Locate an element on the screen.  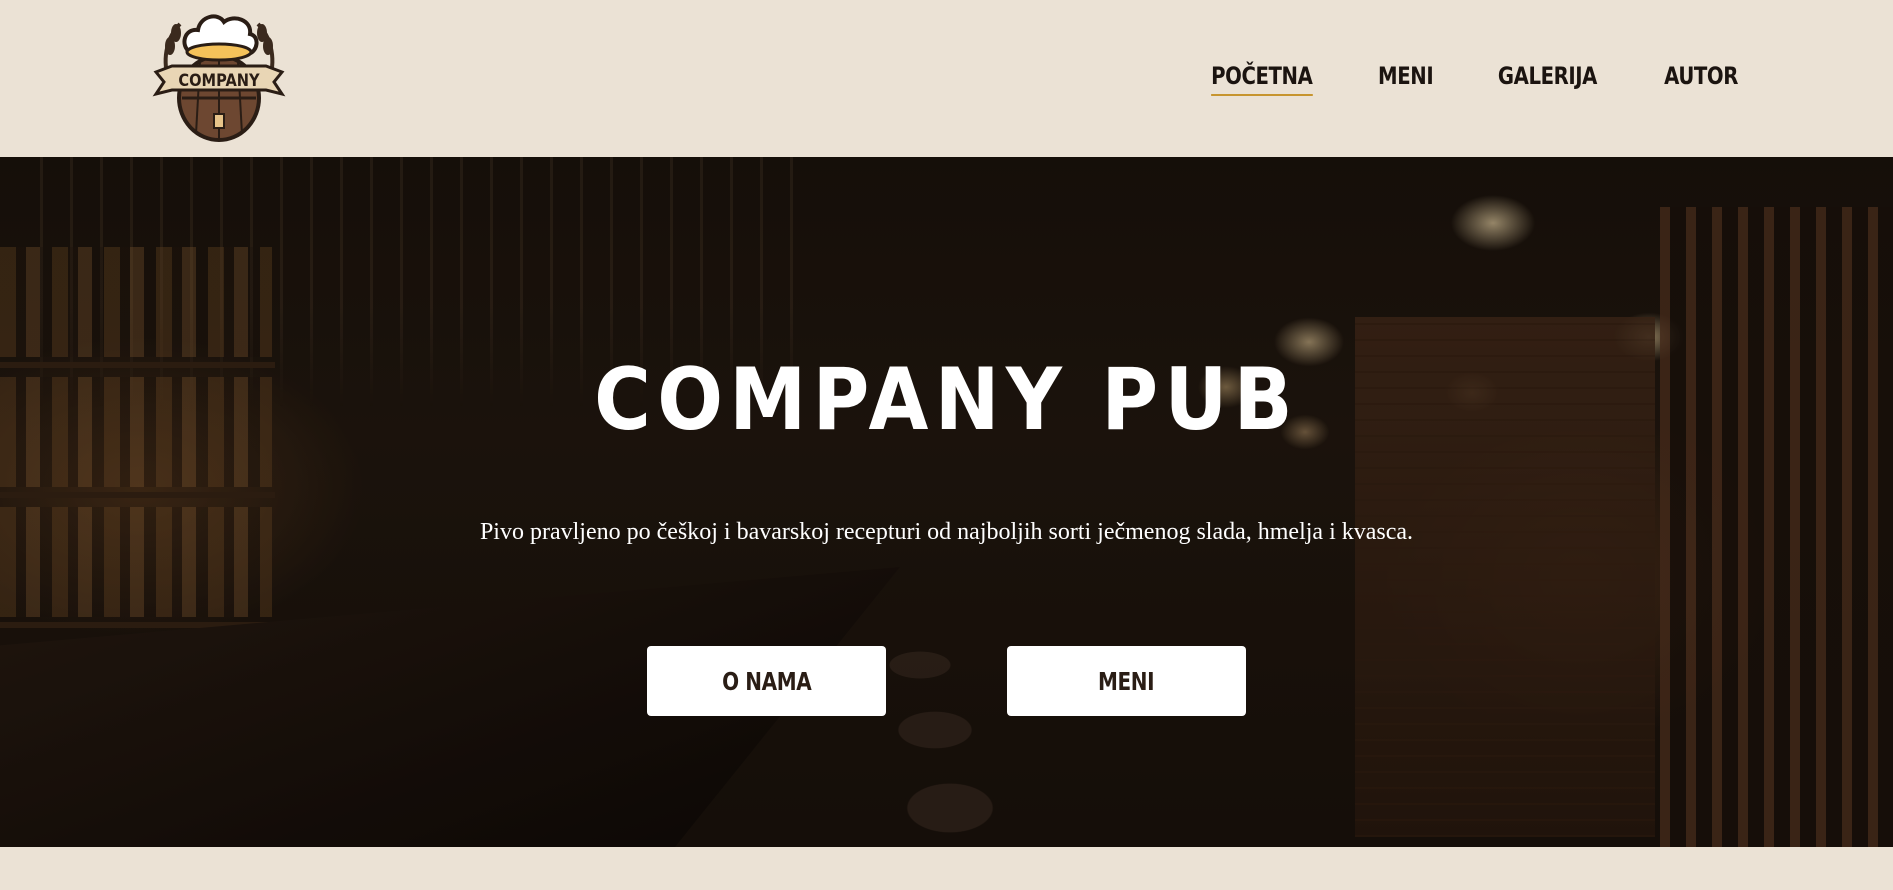
company-logo: COMPANY is located at coordinates (219, 75).